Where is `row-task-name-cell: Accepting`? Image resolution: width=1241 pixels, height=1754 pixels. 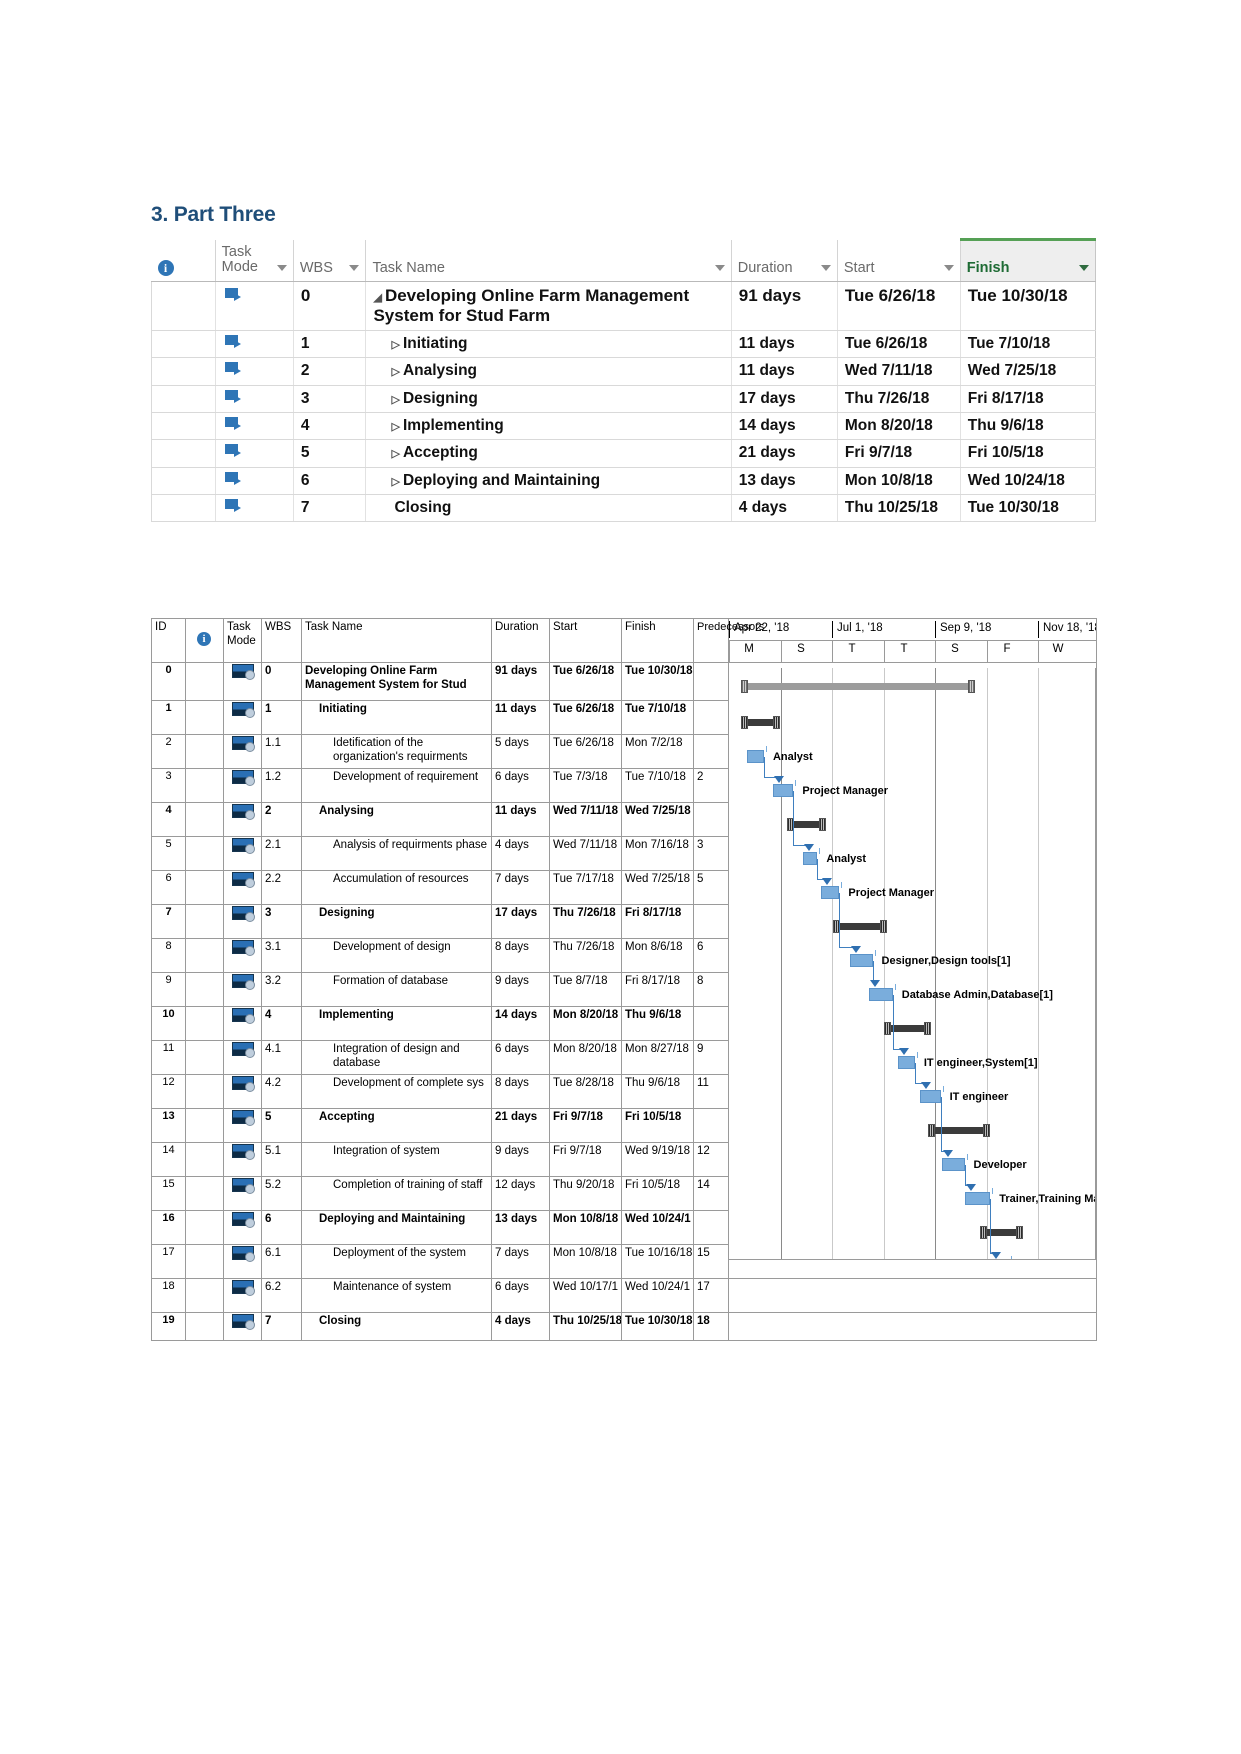
row-task-name-cell: Accepting is located at coordinates (396, 1125).